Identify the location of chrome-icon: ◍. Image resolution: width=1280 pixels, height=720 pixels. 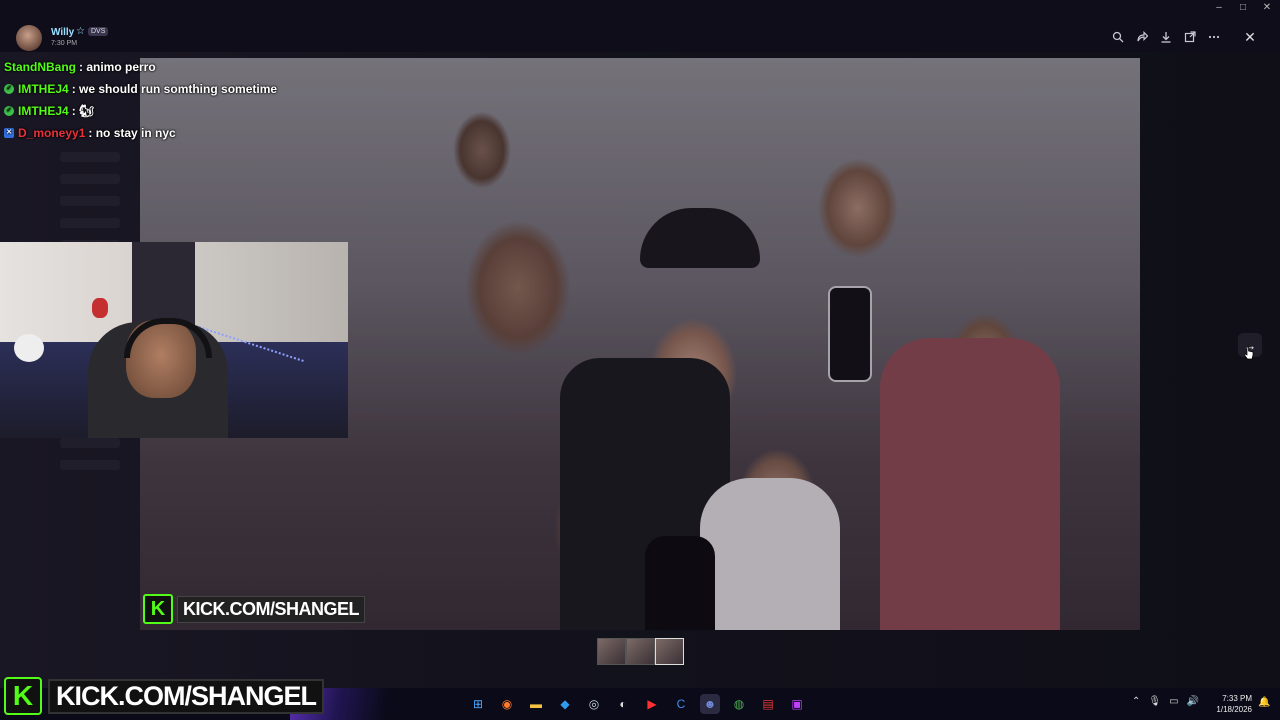
(739, 704).